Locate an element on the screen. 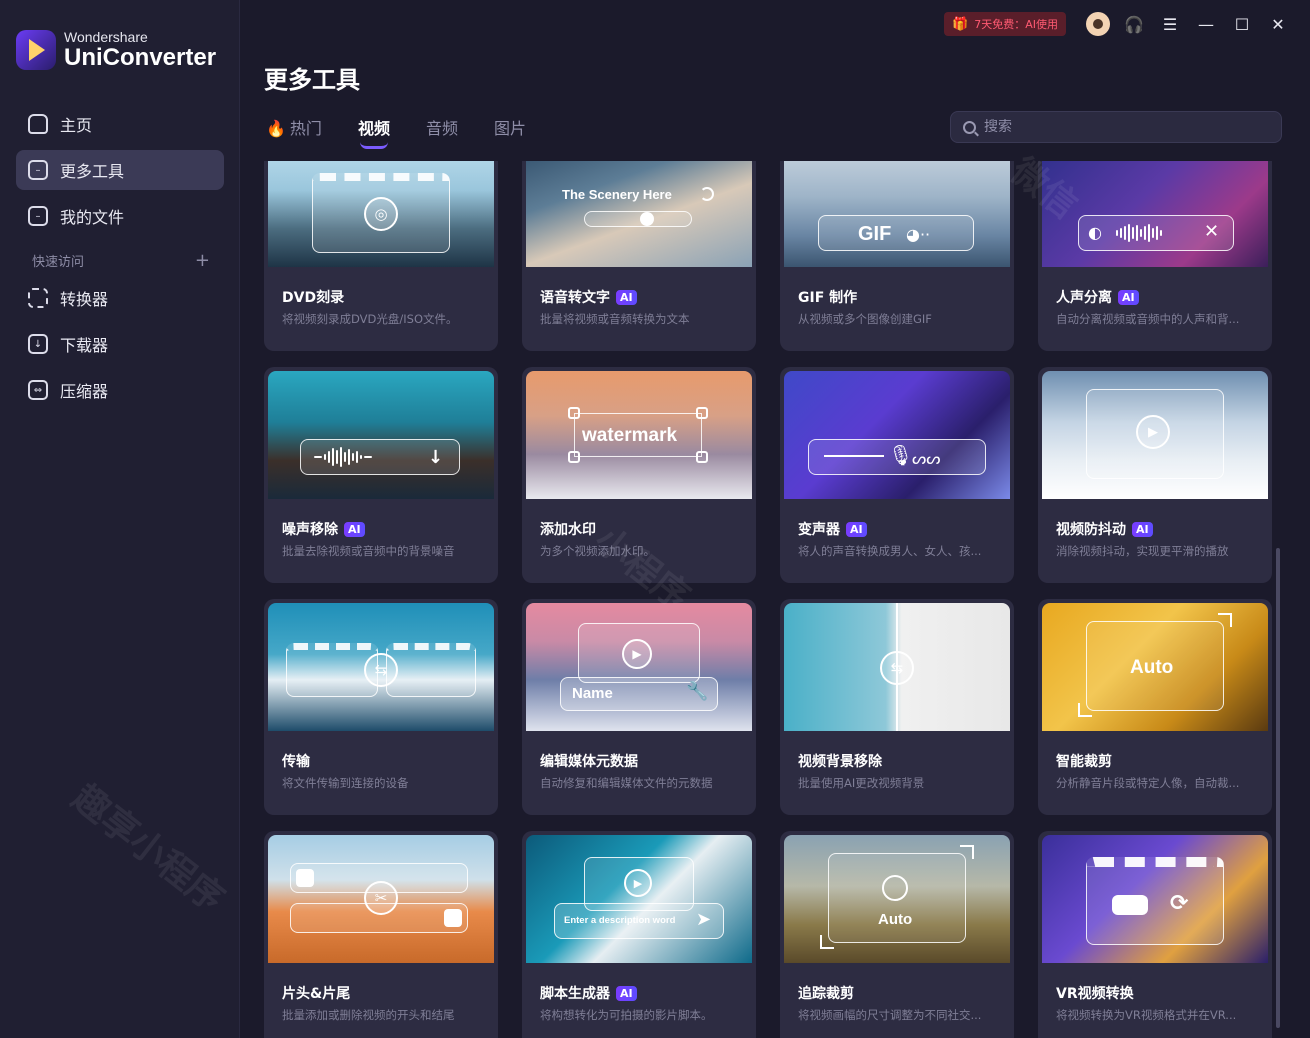  sidebar-item-label: 转换器 is located at coordinates (84, 299).